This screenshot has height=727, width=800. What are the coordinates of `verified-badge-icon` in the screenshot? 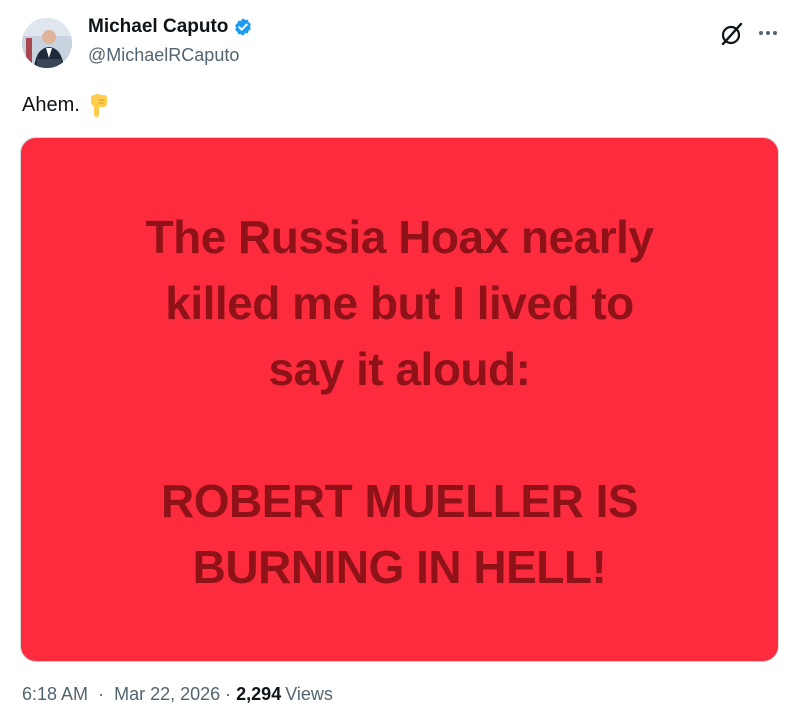 It's located at (243, 27).